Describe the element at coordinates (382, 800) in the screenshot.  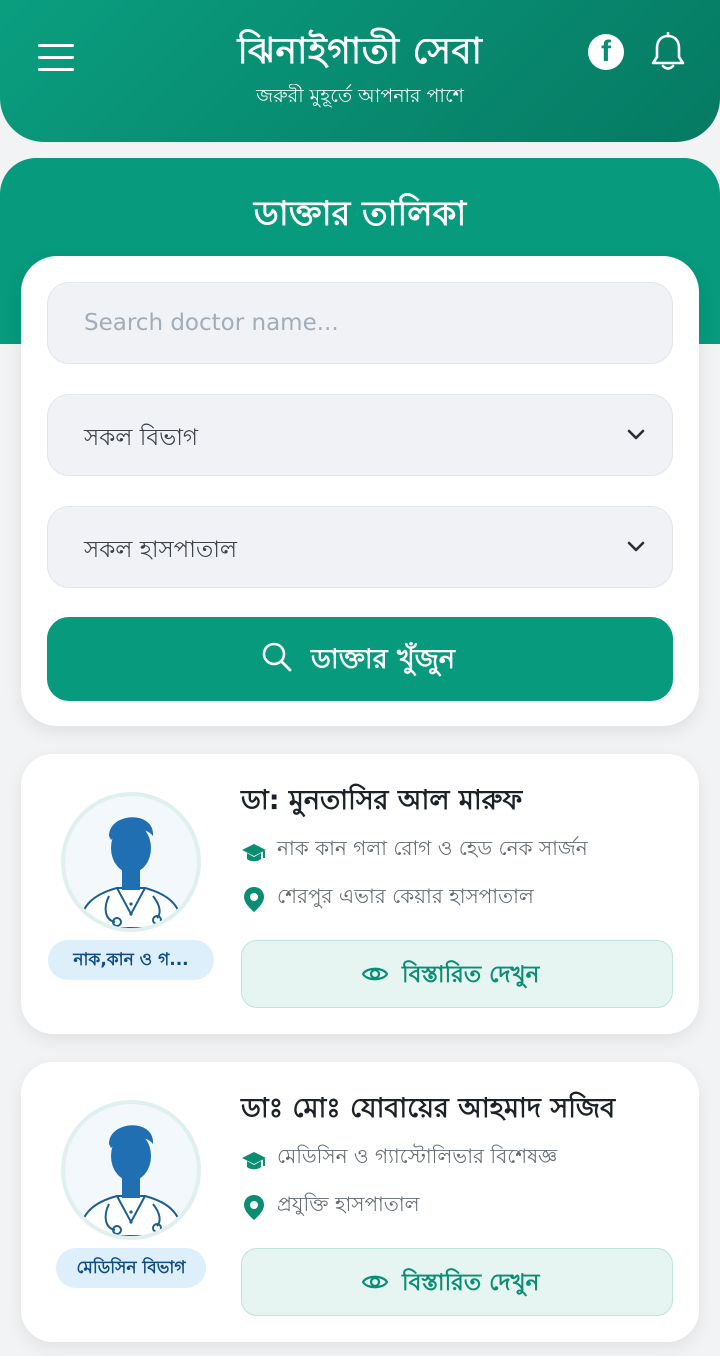
I see `doctor-name: ডা: মুনতাসির আল মারুফ` at that location.